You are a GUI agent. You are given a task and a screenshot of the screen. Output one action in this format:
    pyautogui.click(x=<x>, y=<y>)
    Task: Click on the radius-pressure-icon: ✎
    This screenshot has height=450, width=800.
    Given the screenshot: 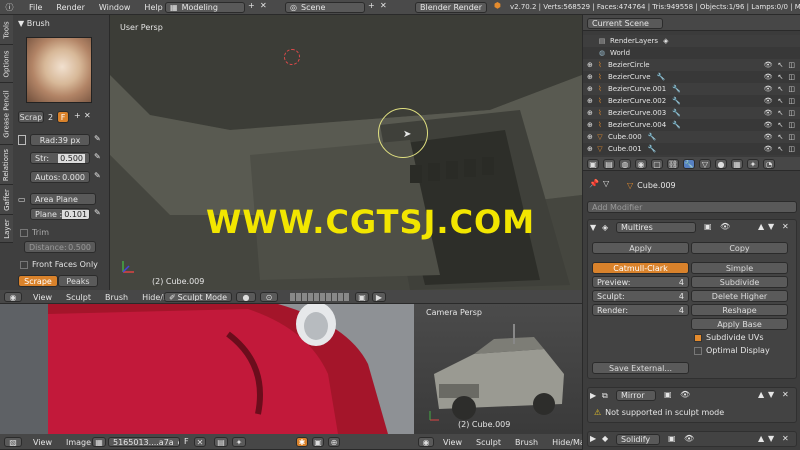 What is the action you would take?
    pyautogui.click(x=97, y=138)
    